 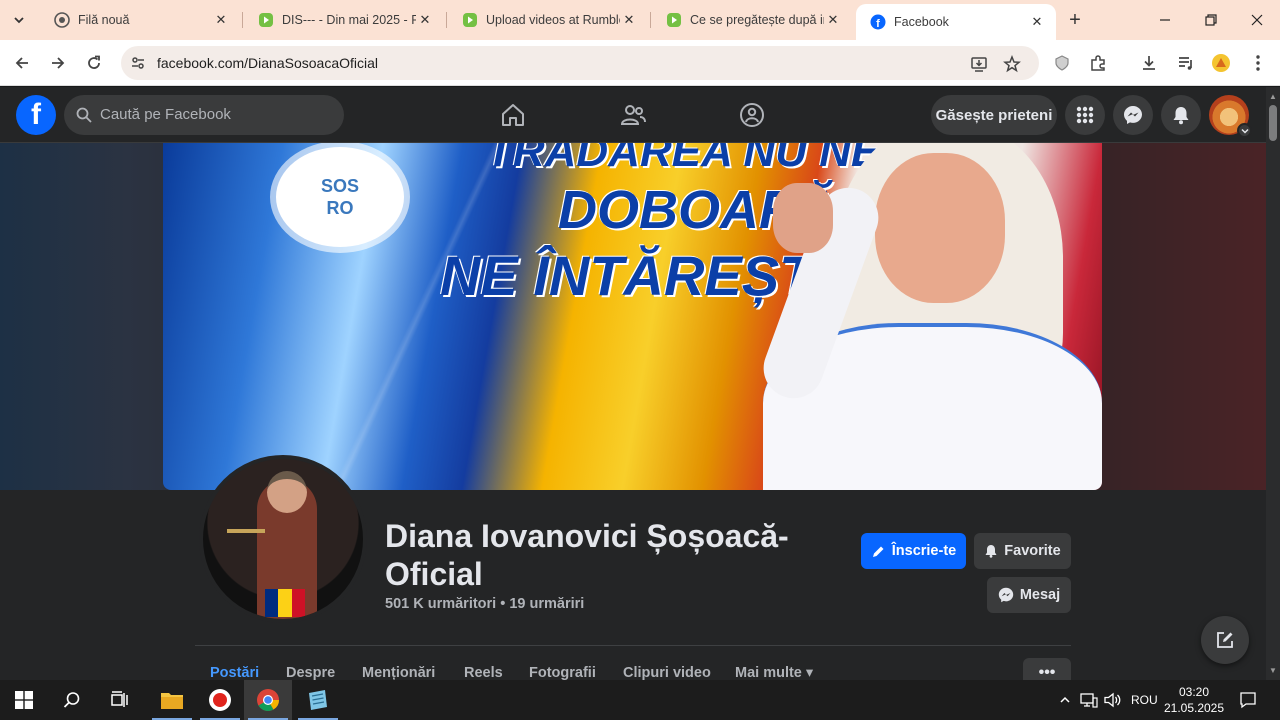 I want to click on forward-arrow-icon, so click(x=58, y=63).